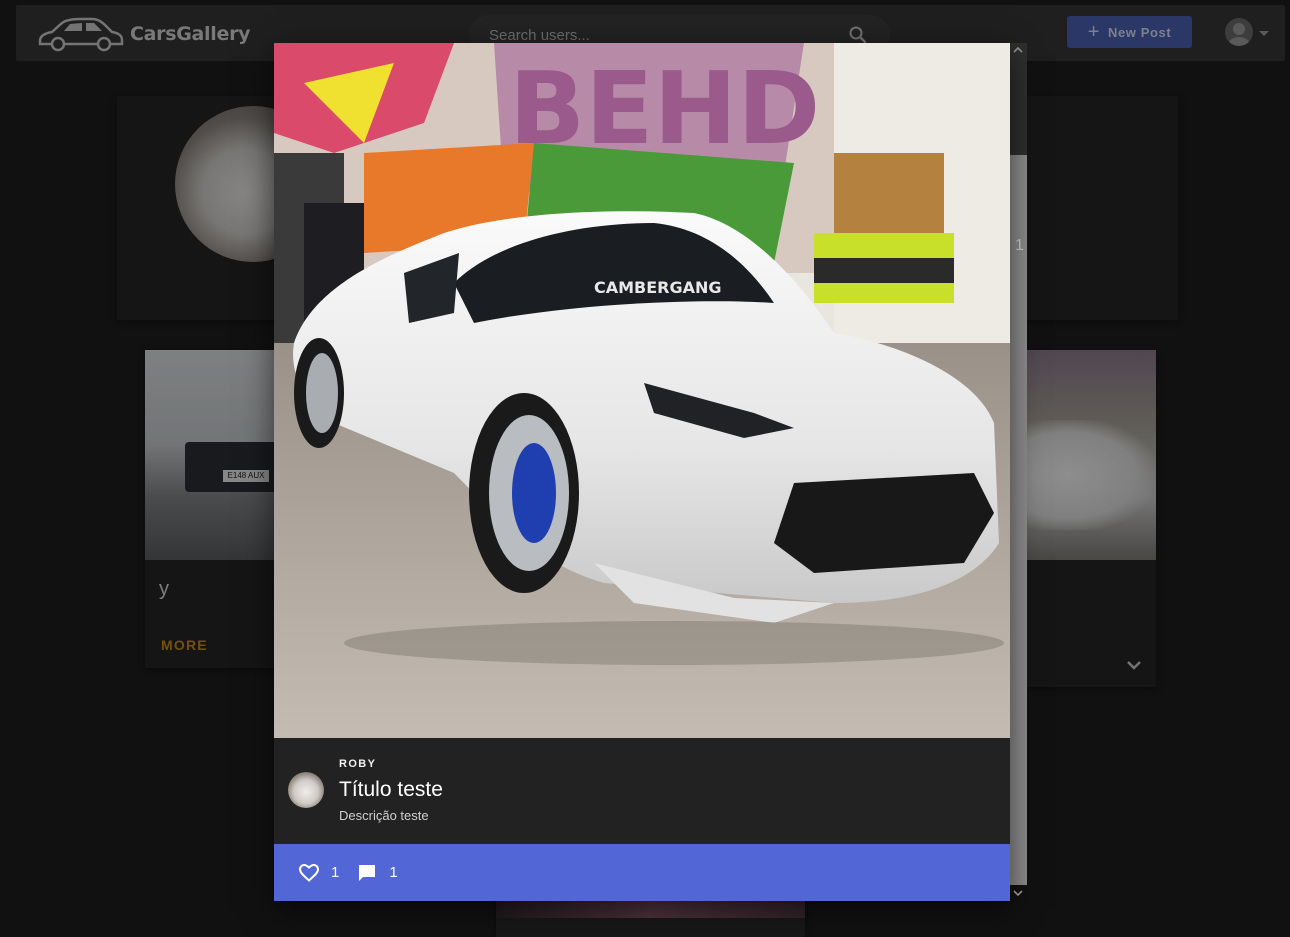  I want to click on post-info: ROBY Título teste Descrição teste, so click(642, 791).